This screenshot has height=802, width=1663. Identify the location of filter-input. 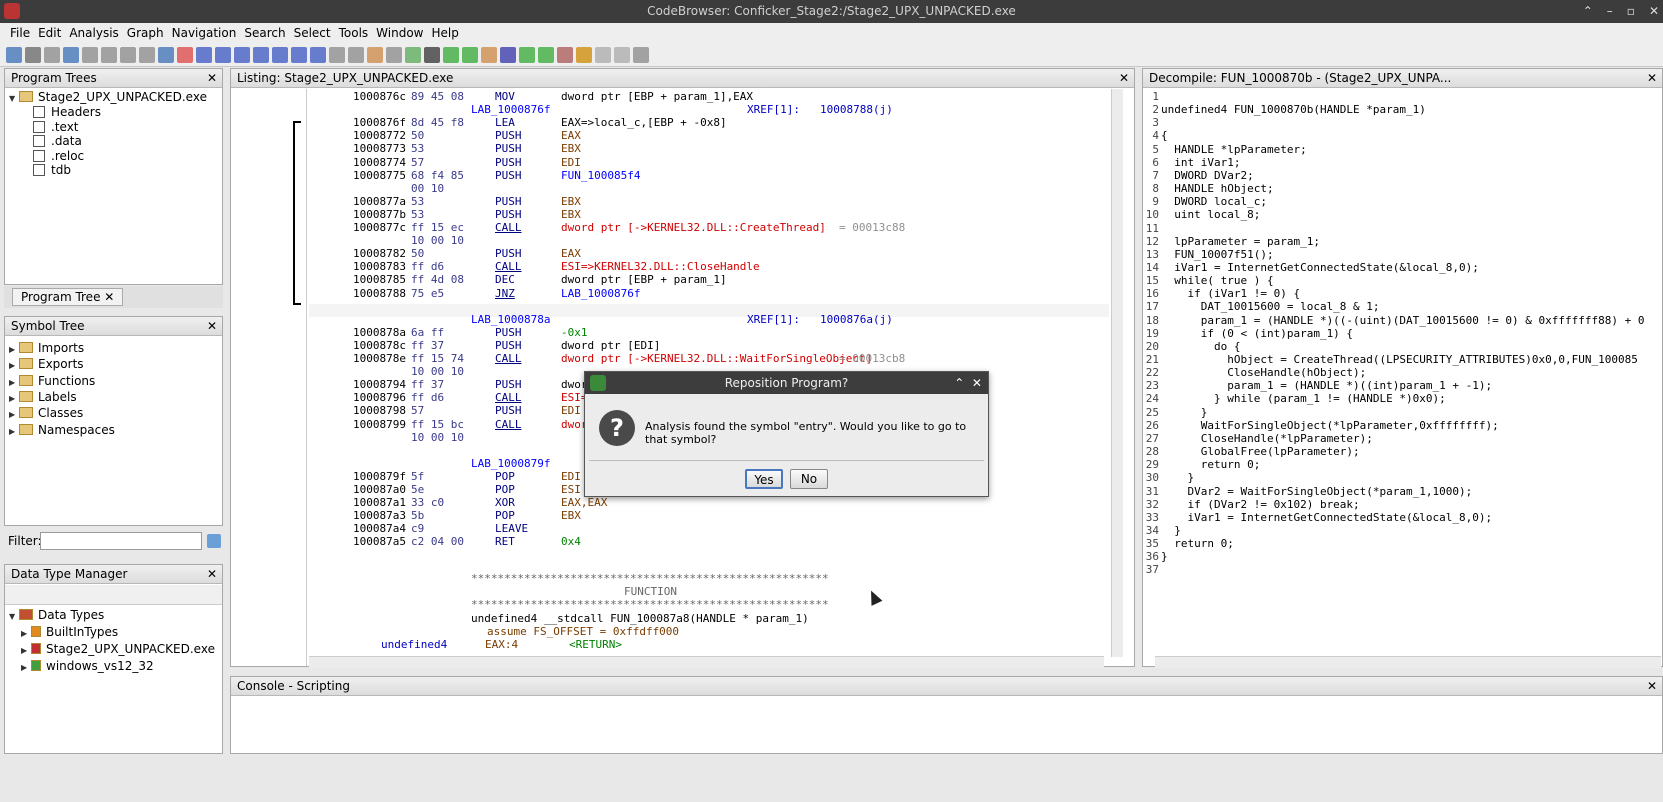
(121, 541).